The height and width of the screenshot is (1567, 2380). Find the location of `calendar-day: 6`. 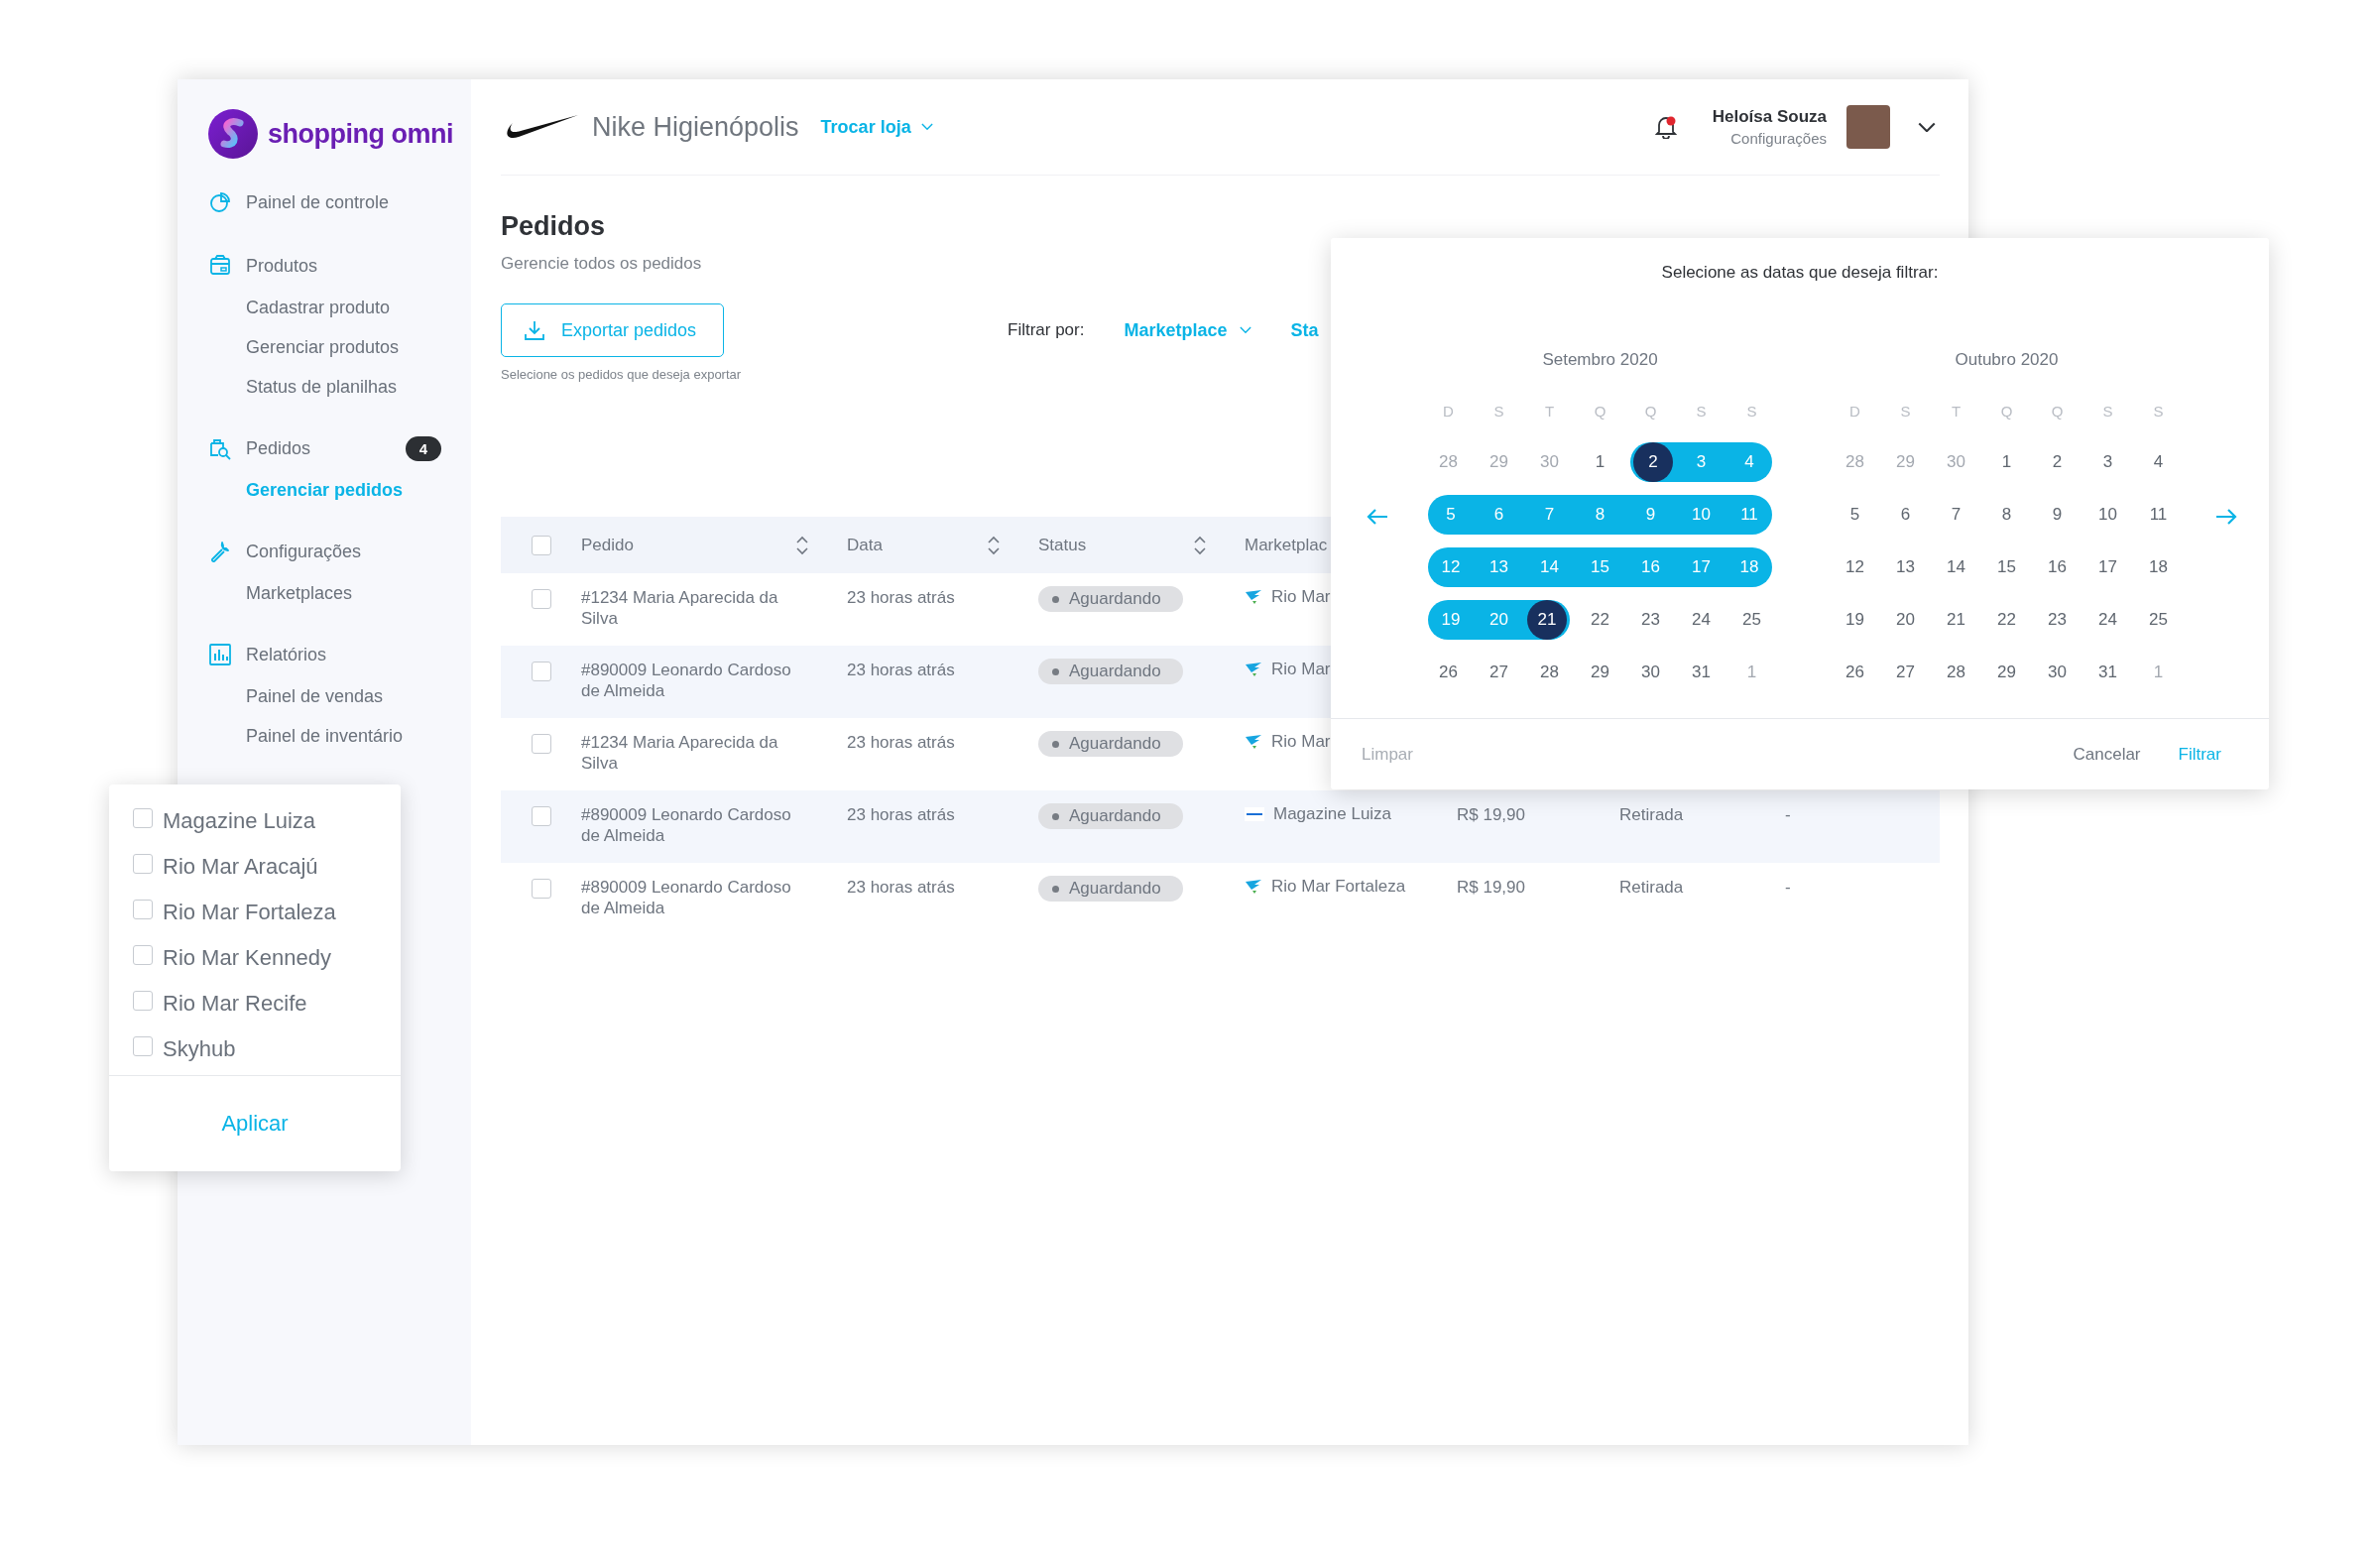

calendar-day: 6 is located at coordinates (1905, 515).